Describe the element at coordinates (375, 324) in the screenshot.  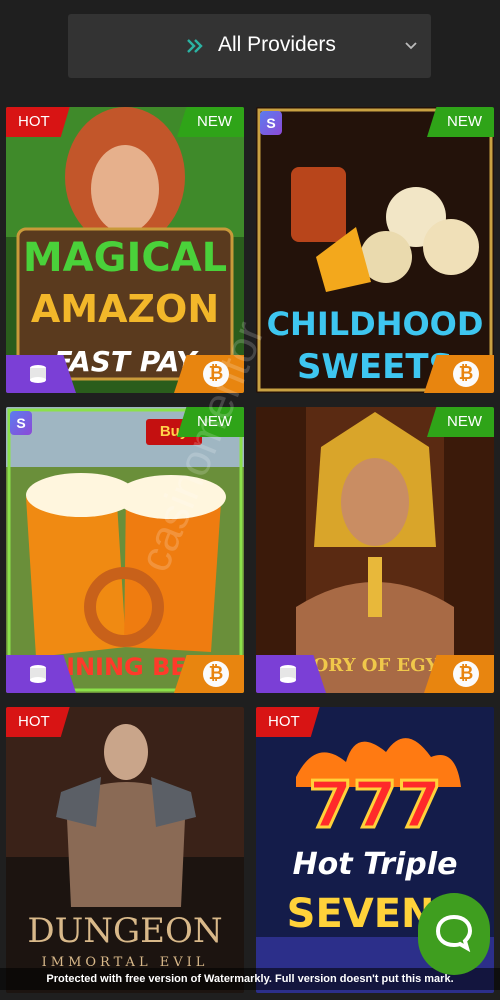
I see `game-title: CHILDHOOD` at that location.